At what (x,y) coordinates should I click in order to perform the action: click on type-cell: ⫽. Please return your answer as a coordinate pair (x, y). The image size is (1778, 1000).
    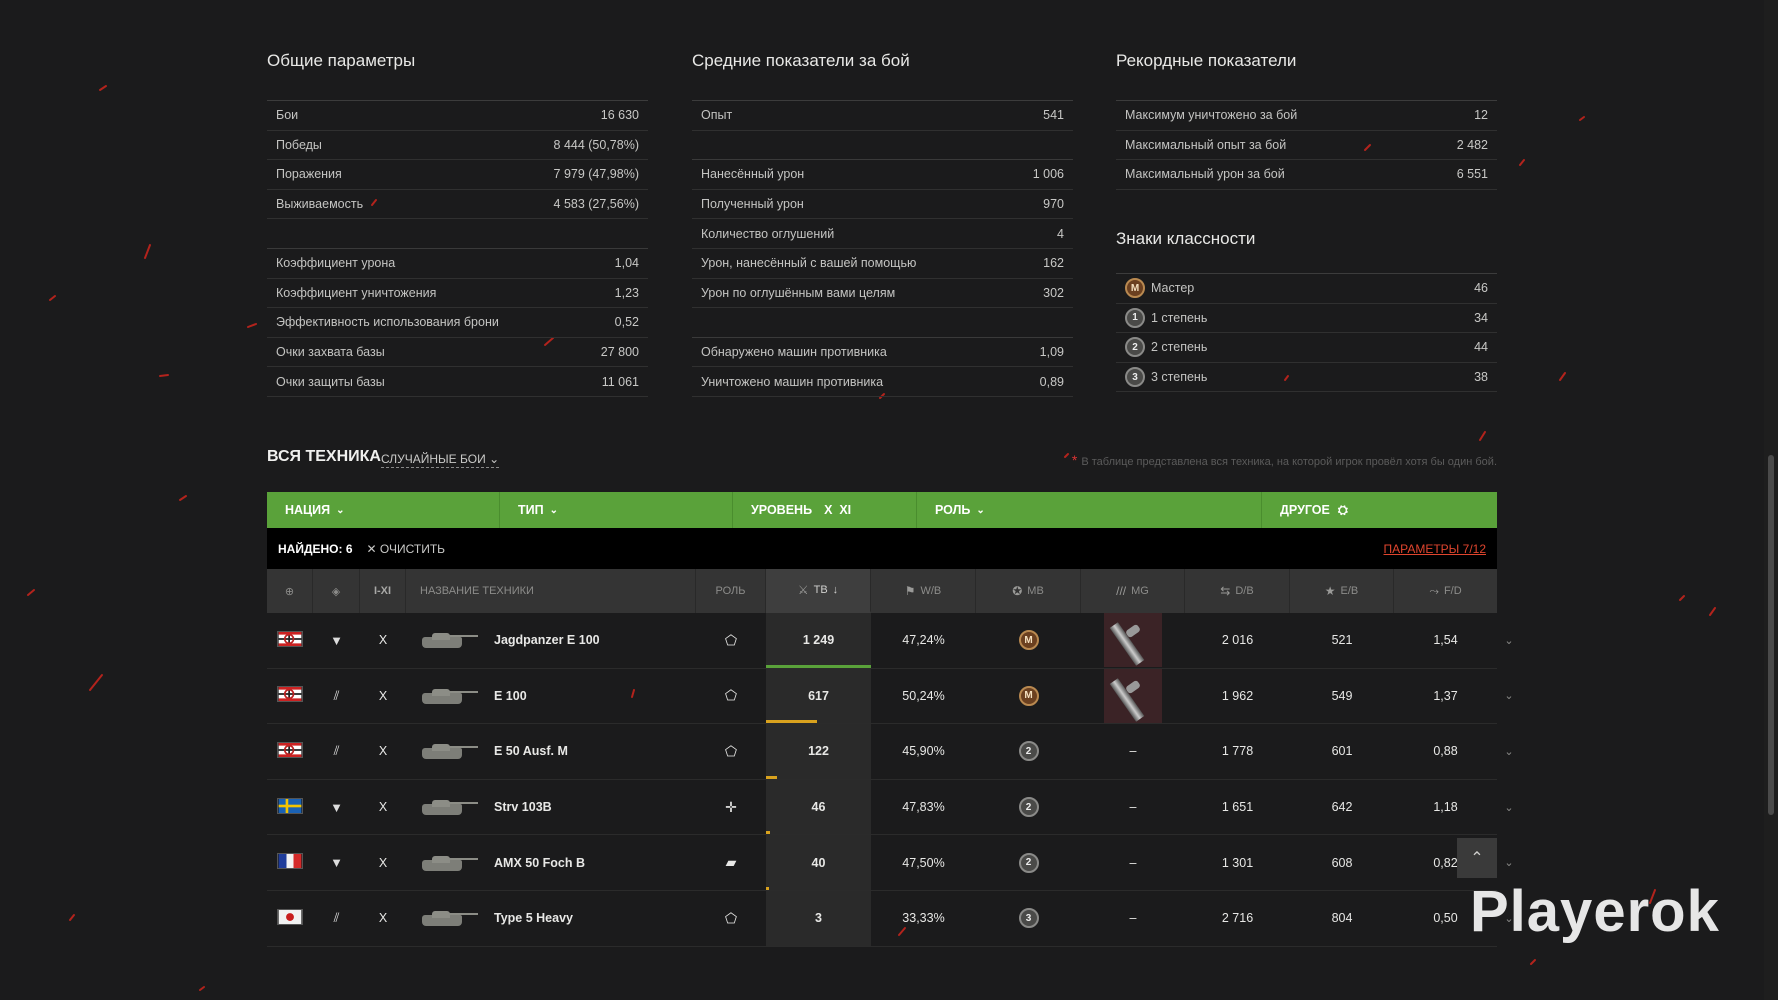
    Looking at the image, I should click on (336, 918).